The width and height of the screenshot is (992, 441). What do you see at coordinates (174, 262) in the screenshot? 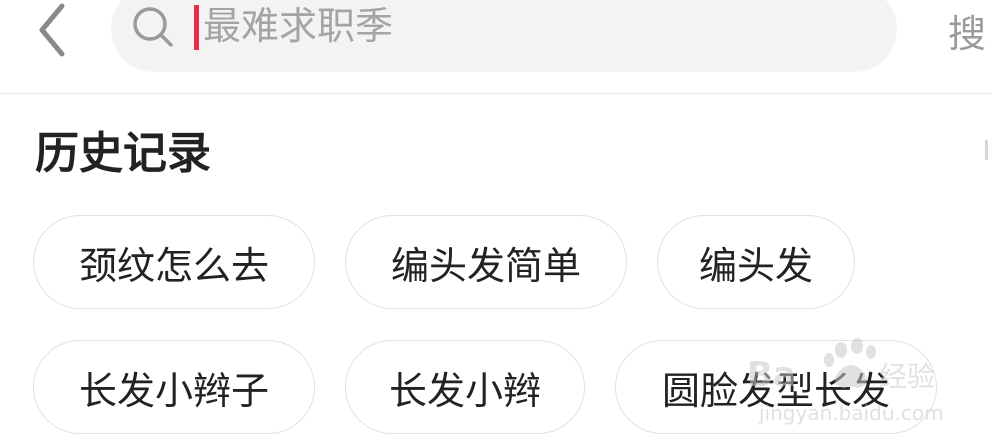
I see `history-chip: 颈纹怎么去` at bounding box center [174, 262].